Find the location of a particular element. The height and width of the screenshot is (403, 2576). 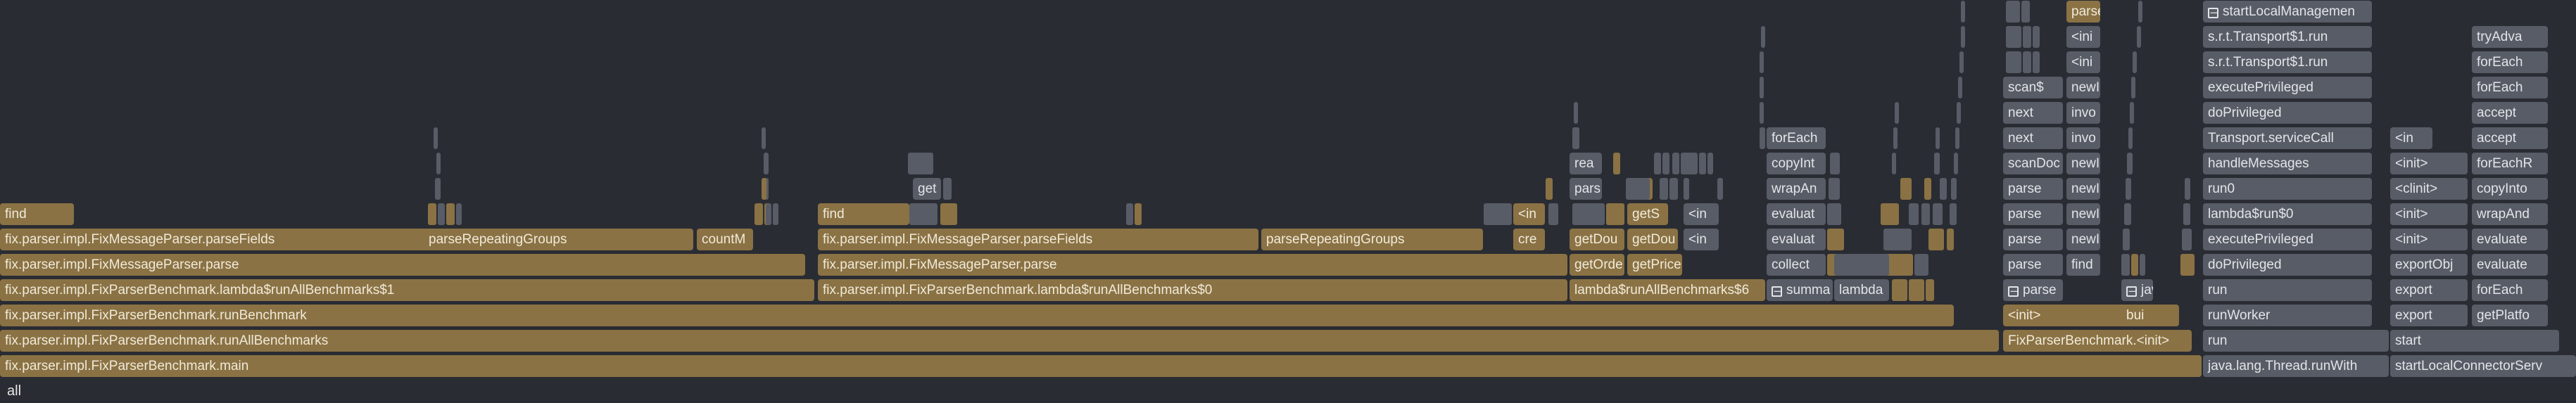

flame-frame-scandoc: scanDoc is located at coordinates (2033, 163).